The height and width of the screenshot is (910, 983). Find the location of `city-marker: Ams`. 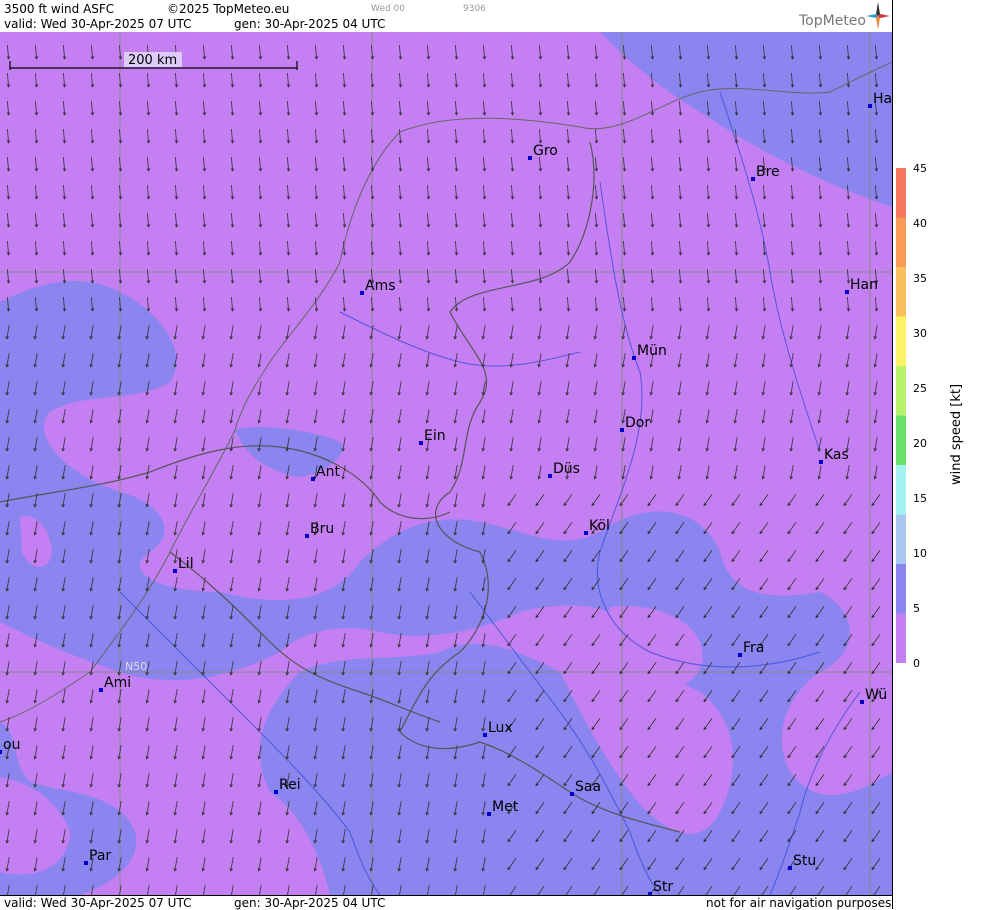

city-marker: Ams is located at coordinates (378, 286).